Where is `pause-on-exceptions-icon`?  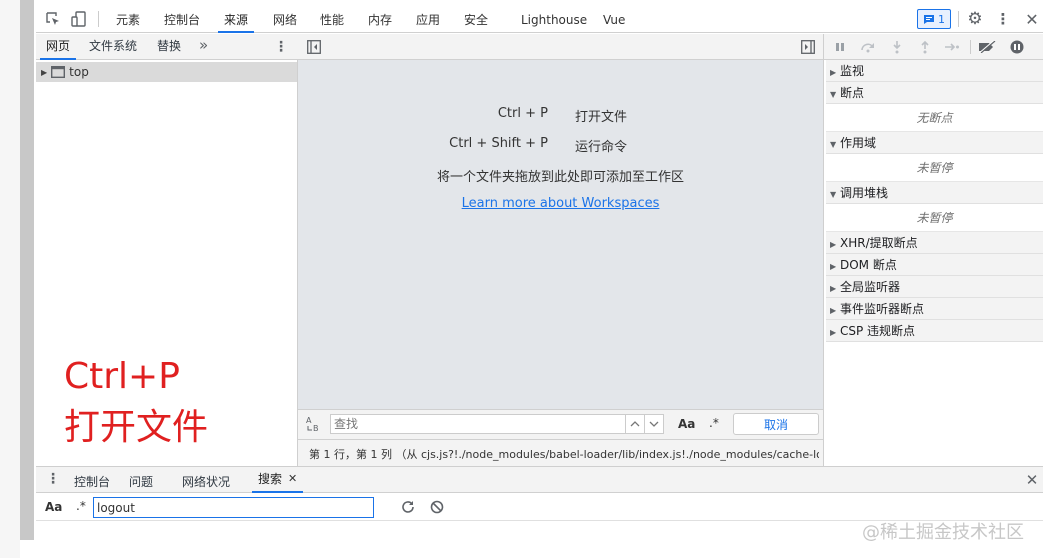 pause-on-exceptions-icon is located at coordinates (1017, 47).